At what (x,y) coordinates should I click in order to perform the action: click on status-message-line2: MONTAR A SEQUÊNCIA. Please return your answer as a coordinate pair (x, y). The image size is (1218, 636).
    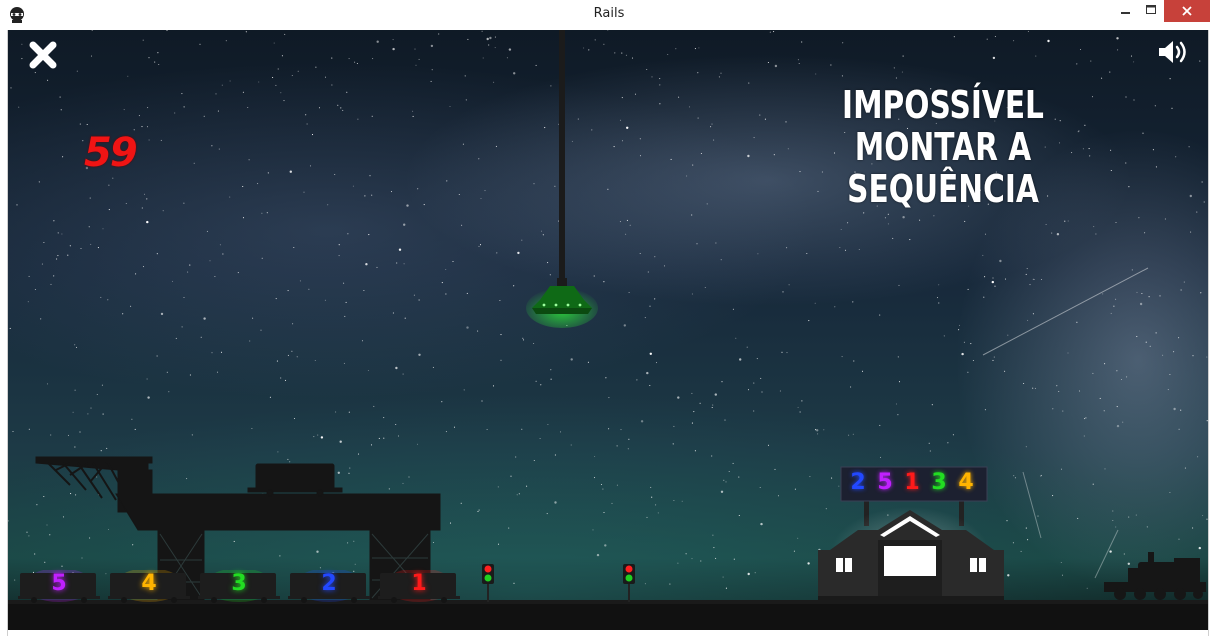
    Looking at the image, I should click on (943, 168).